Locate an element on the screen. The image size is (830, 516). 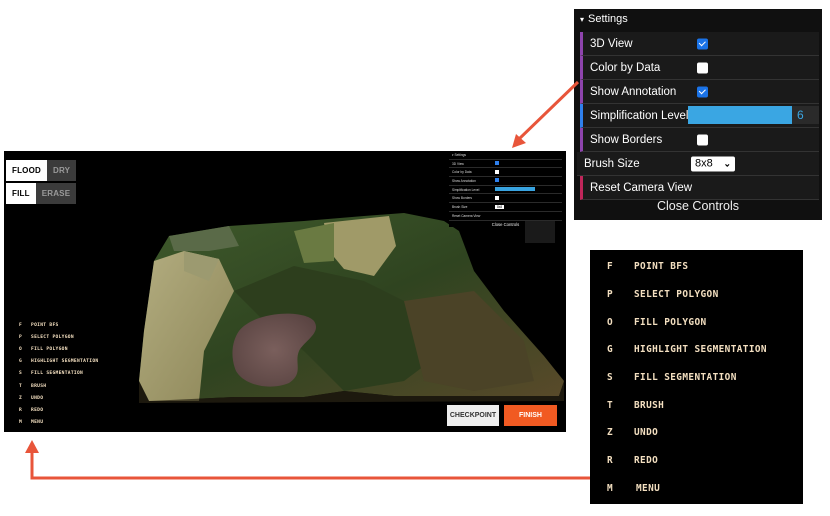
hotkey-row: F POINT BFS is located at coordinates (58, 325).